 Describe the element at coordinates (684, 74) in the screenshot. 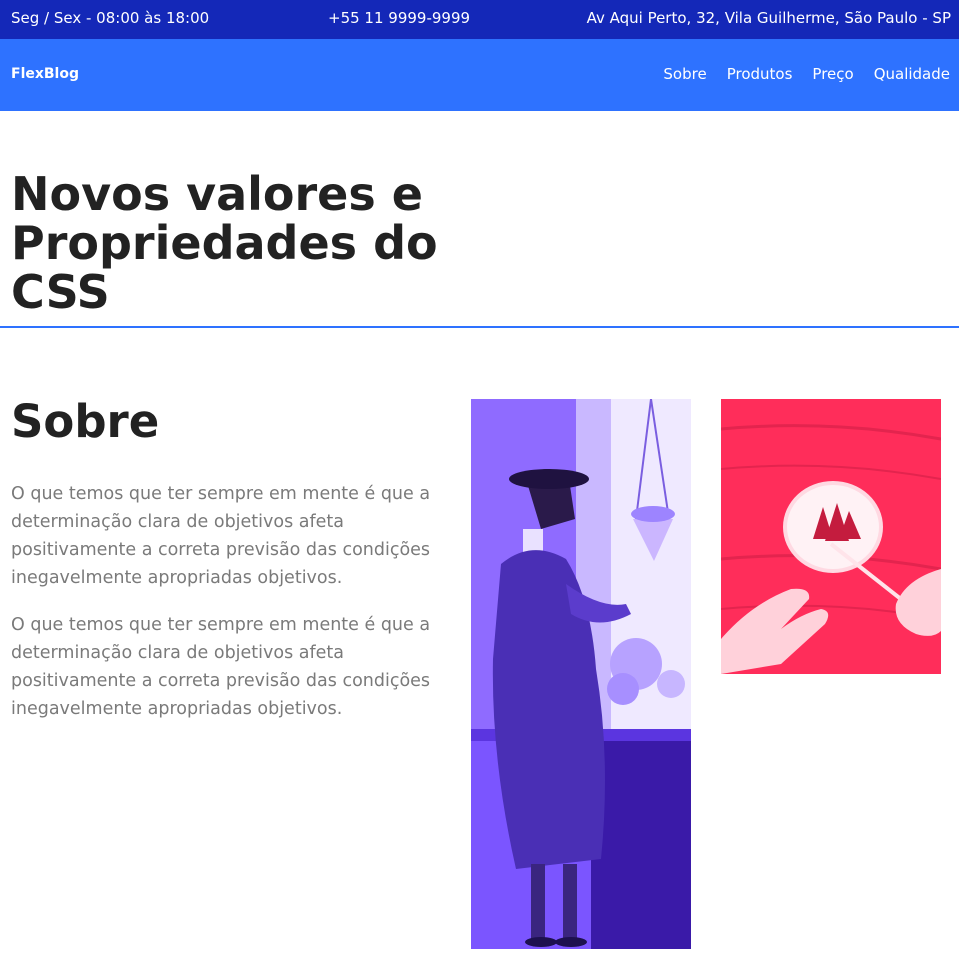

I see `nav-item-sobre: Sobre` at that location.